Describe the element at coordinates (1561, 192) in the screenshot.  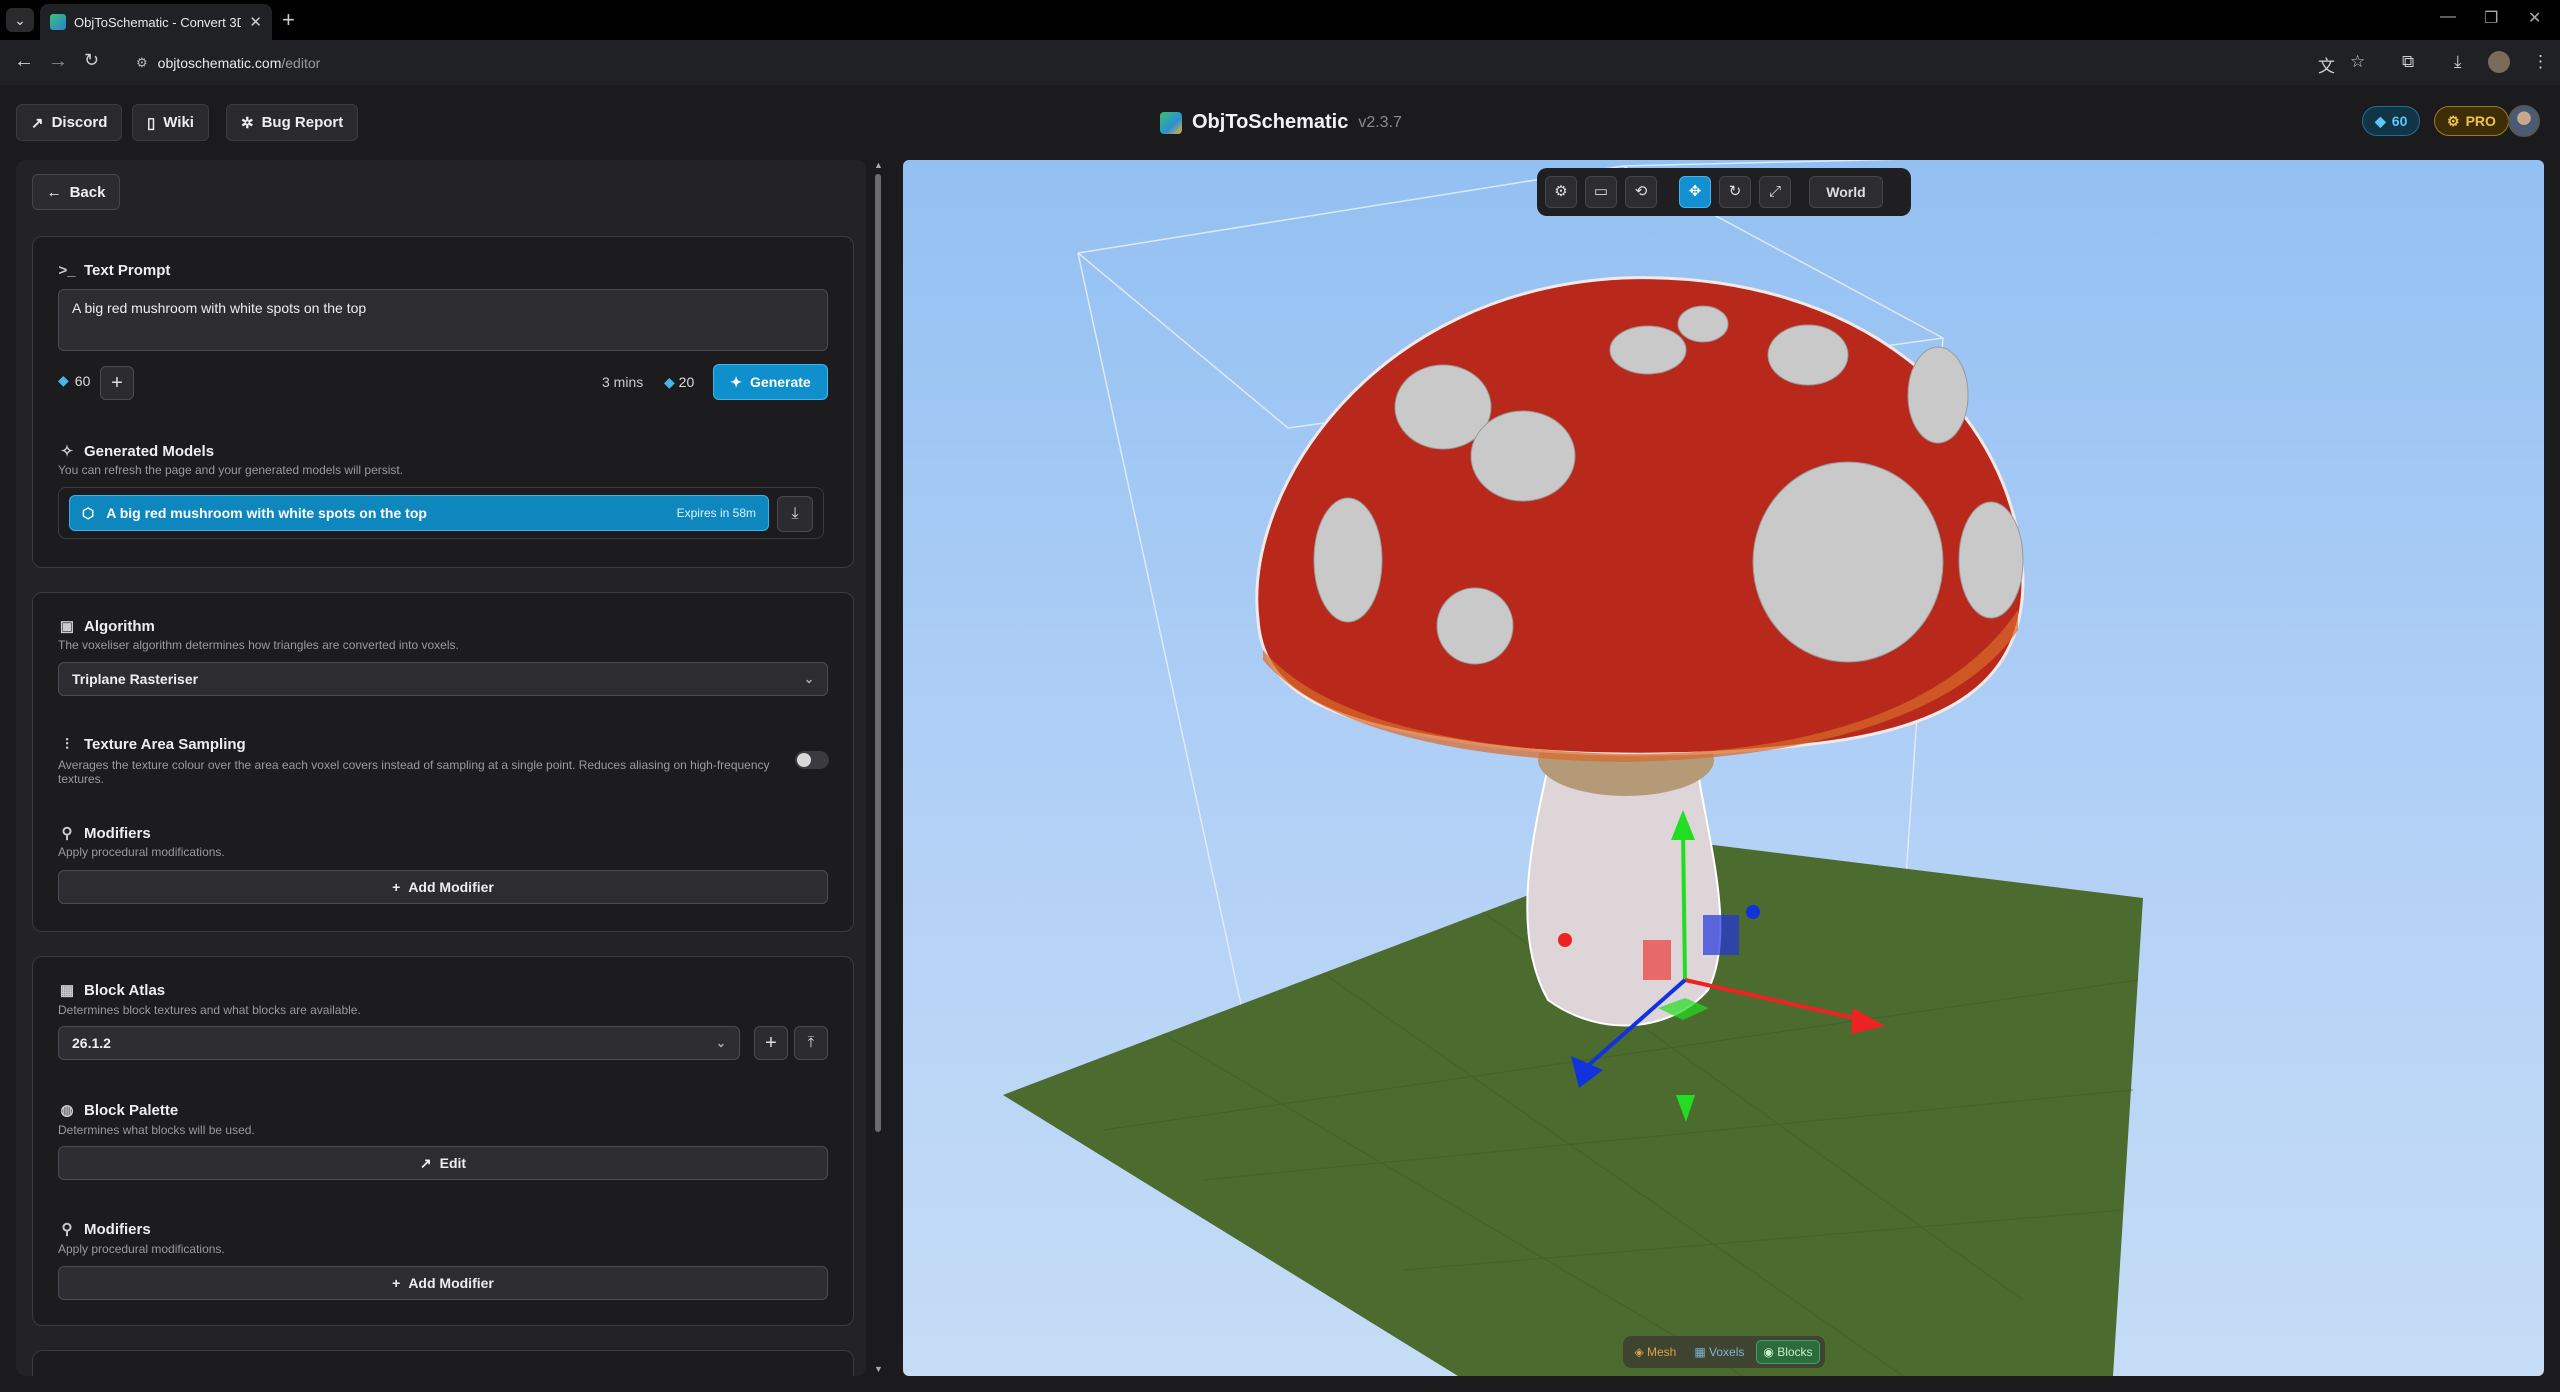
I see `settings-icon: ⚙` at that location.